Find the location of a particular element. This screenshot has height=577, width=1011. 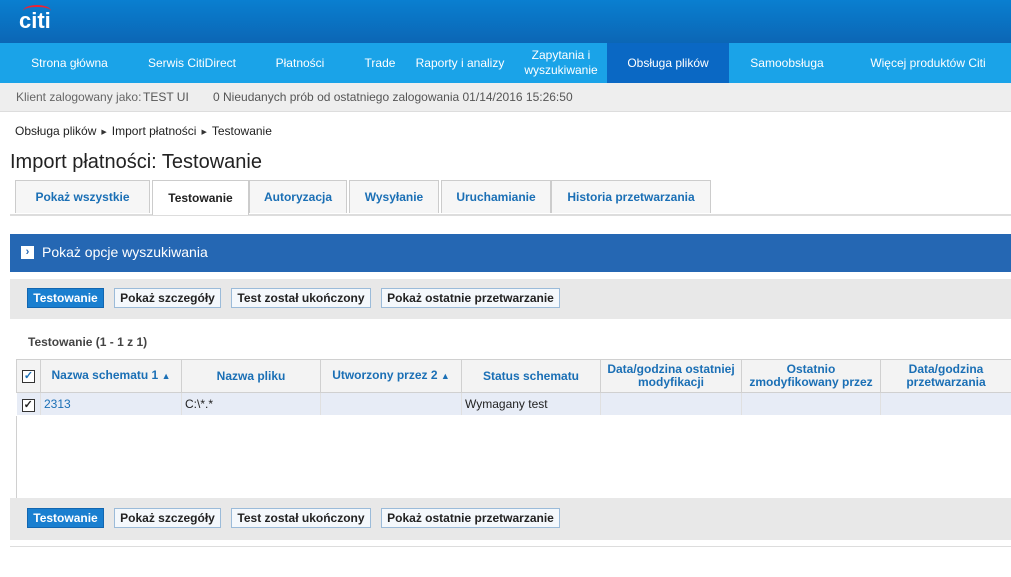

testing-button-bottom: Testowanie is located at coordinates (65, 518).